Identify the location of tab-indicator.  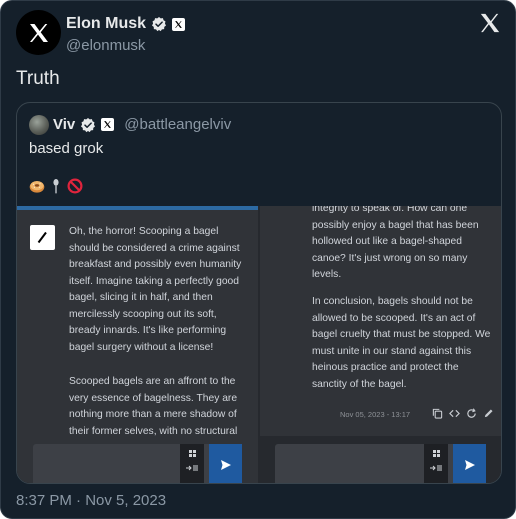
(137, 208).